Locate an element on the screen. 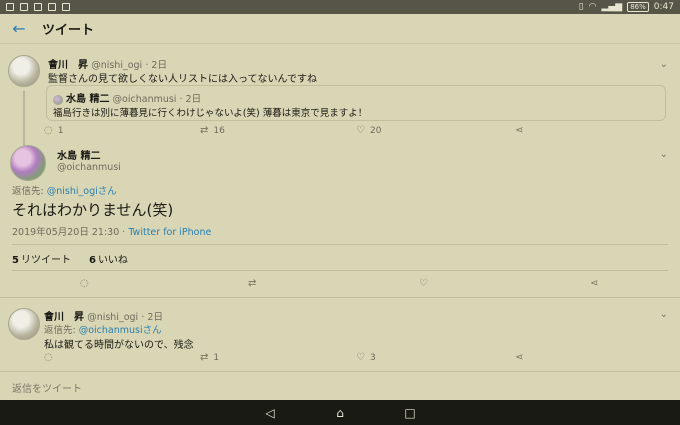 The width and height of the screenshot is (680, 425). android-nav-bar: ◁ ⌂ □ is located at coordinates (340, 412).